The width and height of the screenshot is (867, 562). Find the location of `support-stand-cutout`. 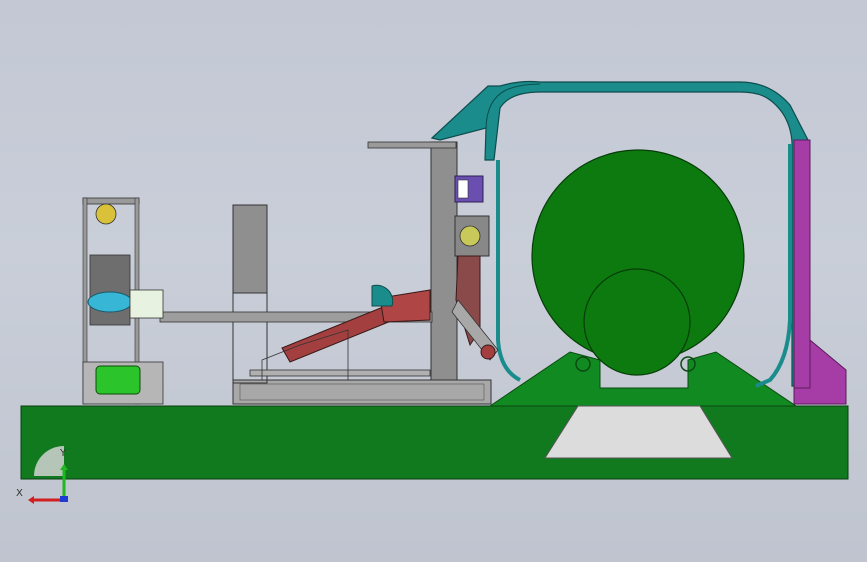

support-stand-cutout is located at coordinates (638, 432).